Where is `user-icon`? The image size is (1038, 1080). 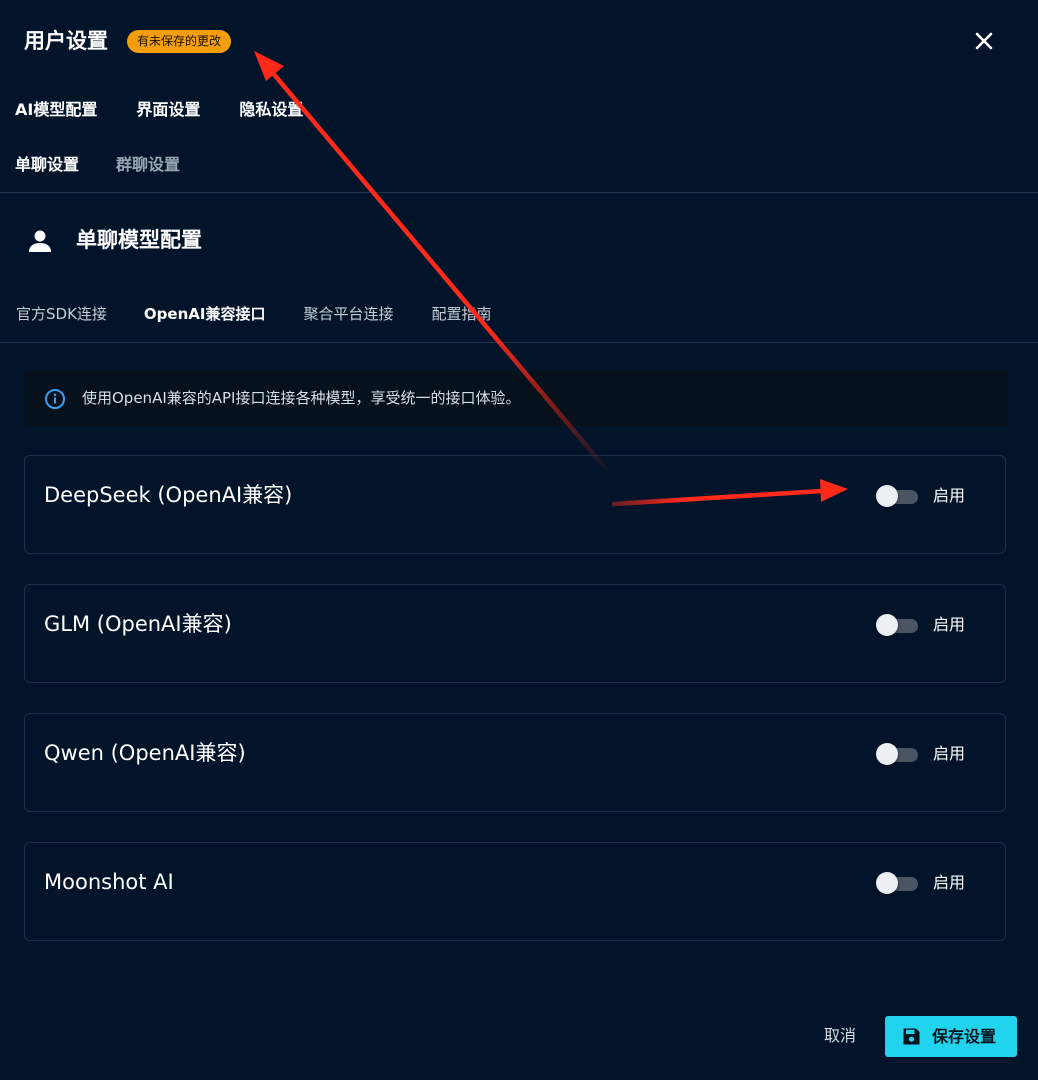
user-icon is located at coordinates (40, 241).